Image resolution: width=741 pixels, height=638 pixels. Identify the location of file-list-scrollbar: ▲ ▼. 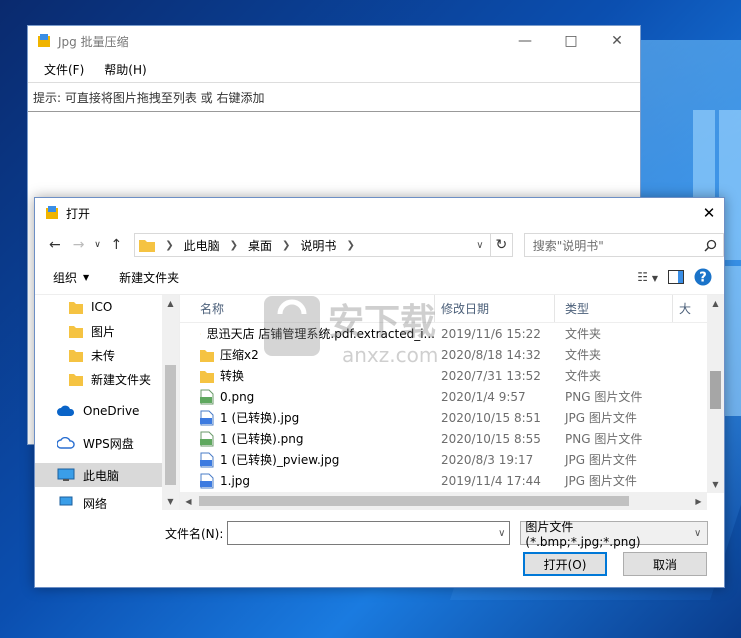
(715, 394).